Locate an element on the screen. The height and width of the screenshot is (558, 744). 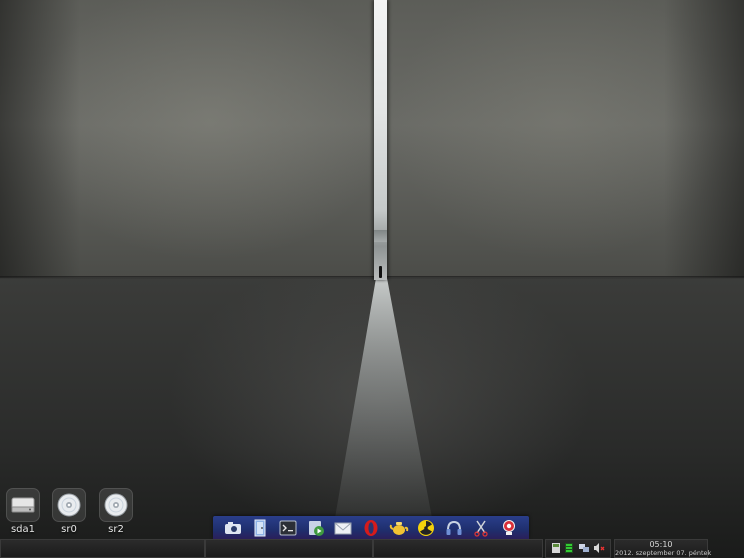
radiation-icon is located at coordinates (426, 528).